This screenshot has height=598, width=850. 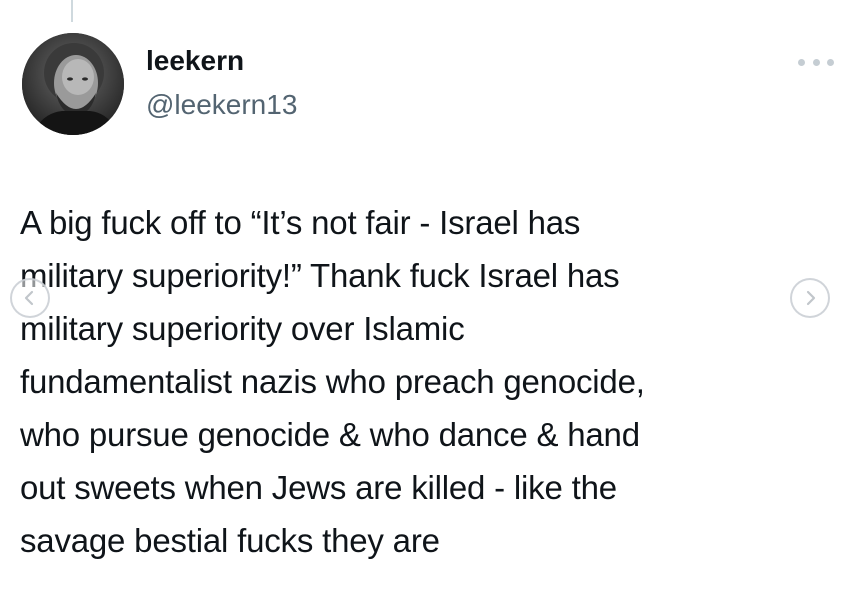 What do you see at coordinates (72, 11) in the screenshot?
I see `thread-connector-line` at bounding box center [72, 11].